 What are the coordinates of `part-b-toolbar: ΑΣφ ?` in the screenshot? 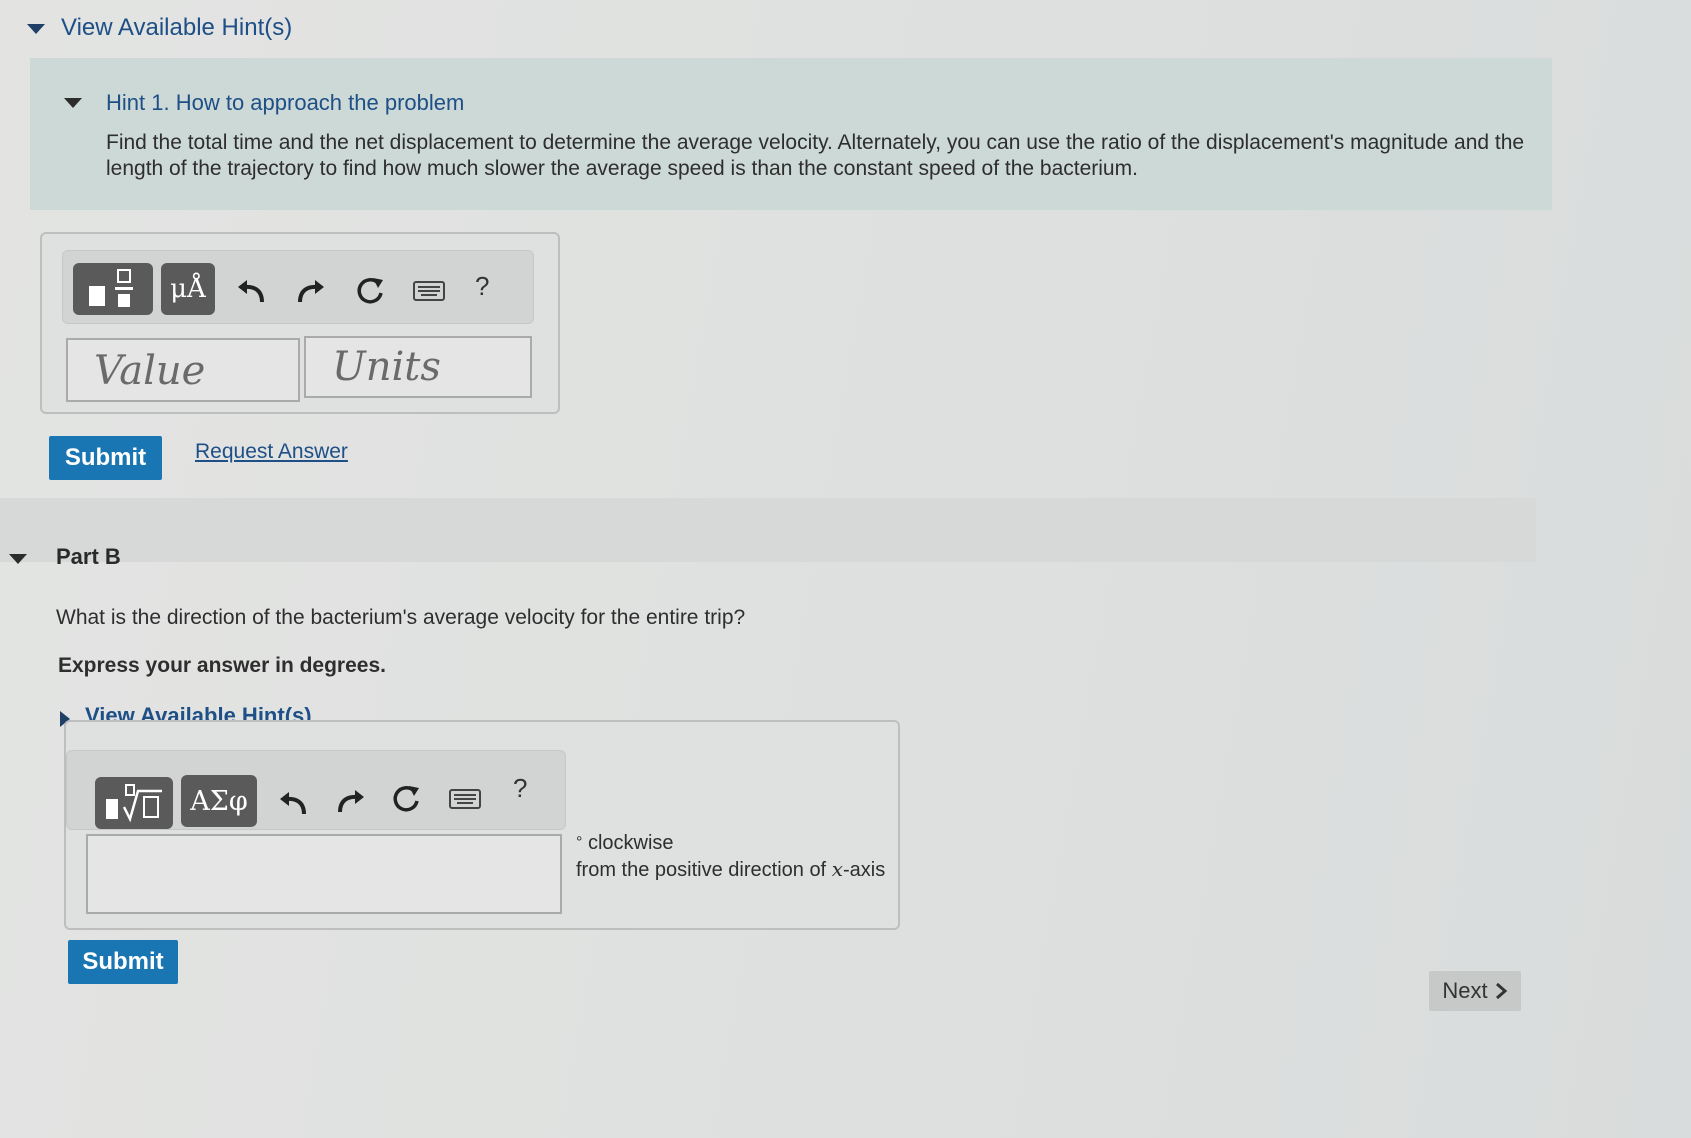 It's located at (316, 790).